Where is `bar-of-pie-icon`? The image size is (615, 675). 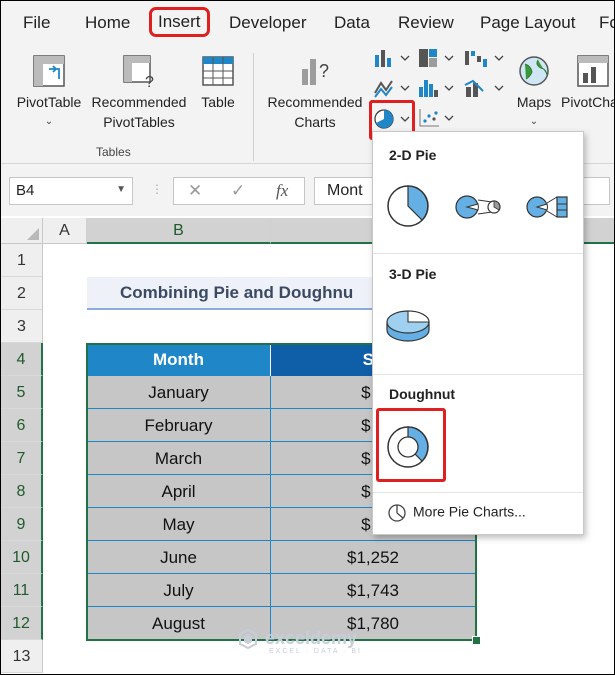
bar-of-pie-icon is located at coordinates (548, 207).